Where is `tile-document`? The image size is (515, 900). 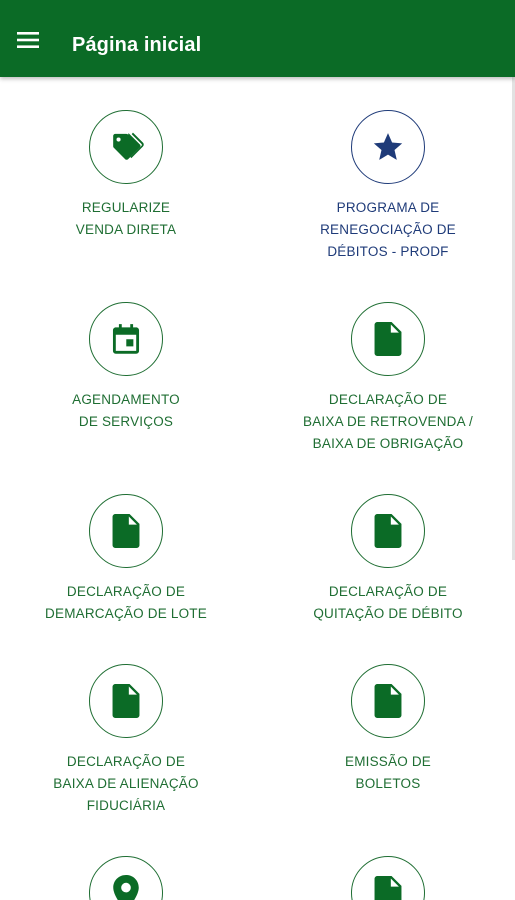 tile-document is located at coordinates (388, 878).